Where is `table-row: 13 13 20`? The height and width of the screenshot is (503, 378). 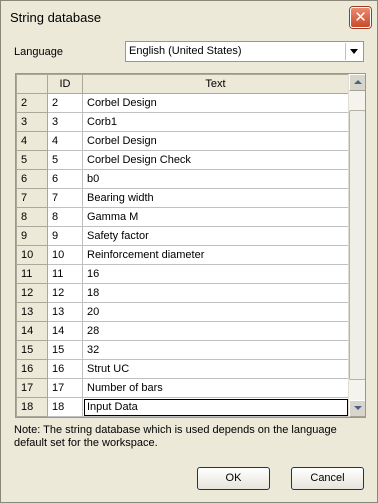
table-row: 13 13 20 is located at coordinates (182, 312).